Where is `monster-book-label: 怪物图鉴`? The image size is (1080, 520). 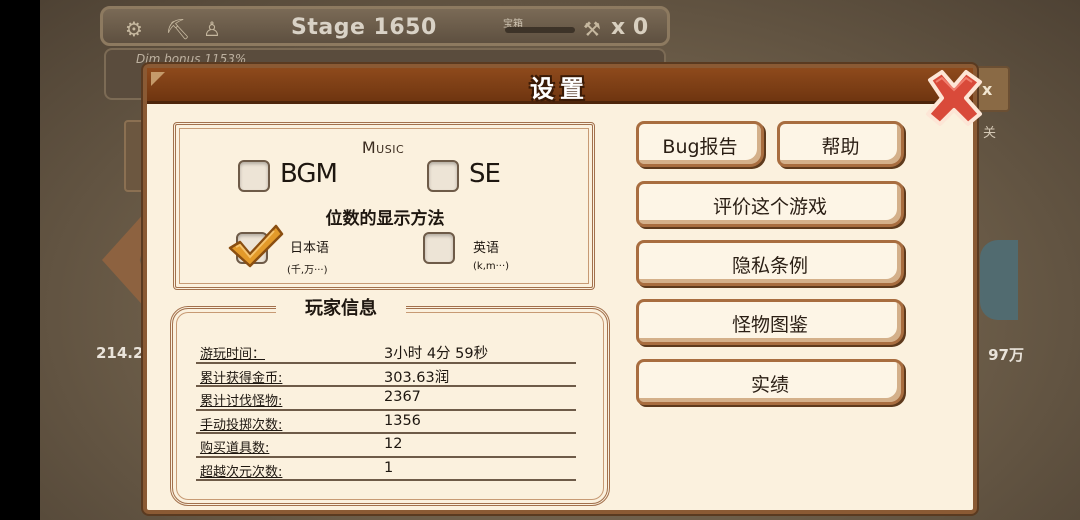
monster-book-label: 怪物图鉴 is located at coordinates (769, 325).